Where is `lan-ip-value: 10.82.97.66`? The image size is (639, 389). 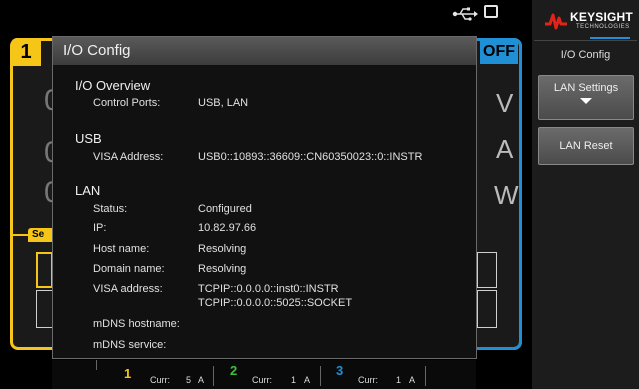
lan-ip-value: 10.82.97.66 is located at coordinates (227, 228).